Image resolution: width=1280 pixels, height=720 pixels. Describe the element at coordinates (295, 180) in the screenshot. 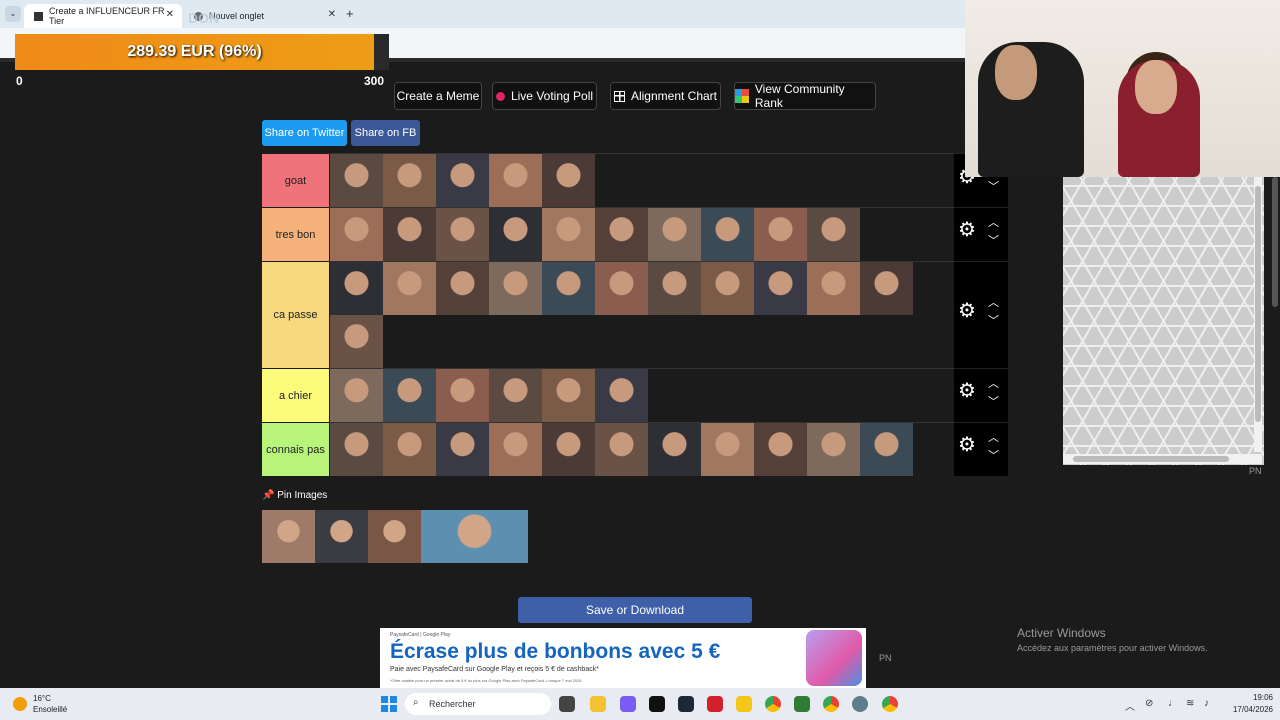

I see `tier-label: goat` at that location.